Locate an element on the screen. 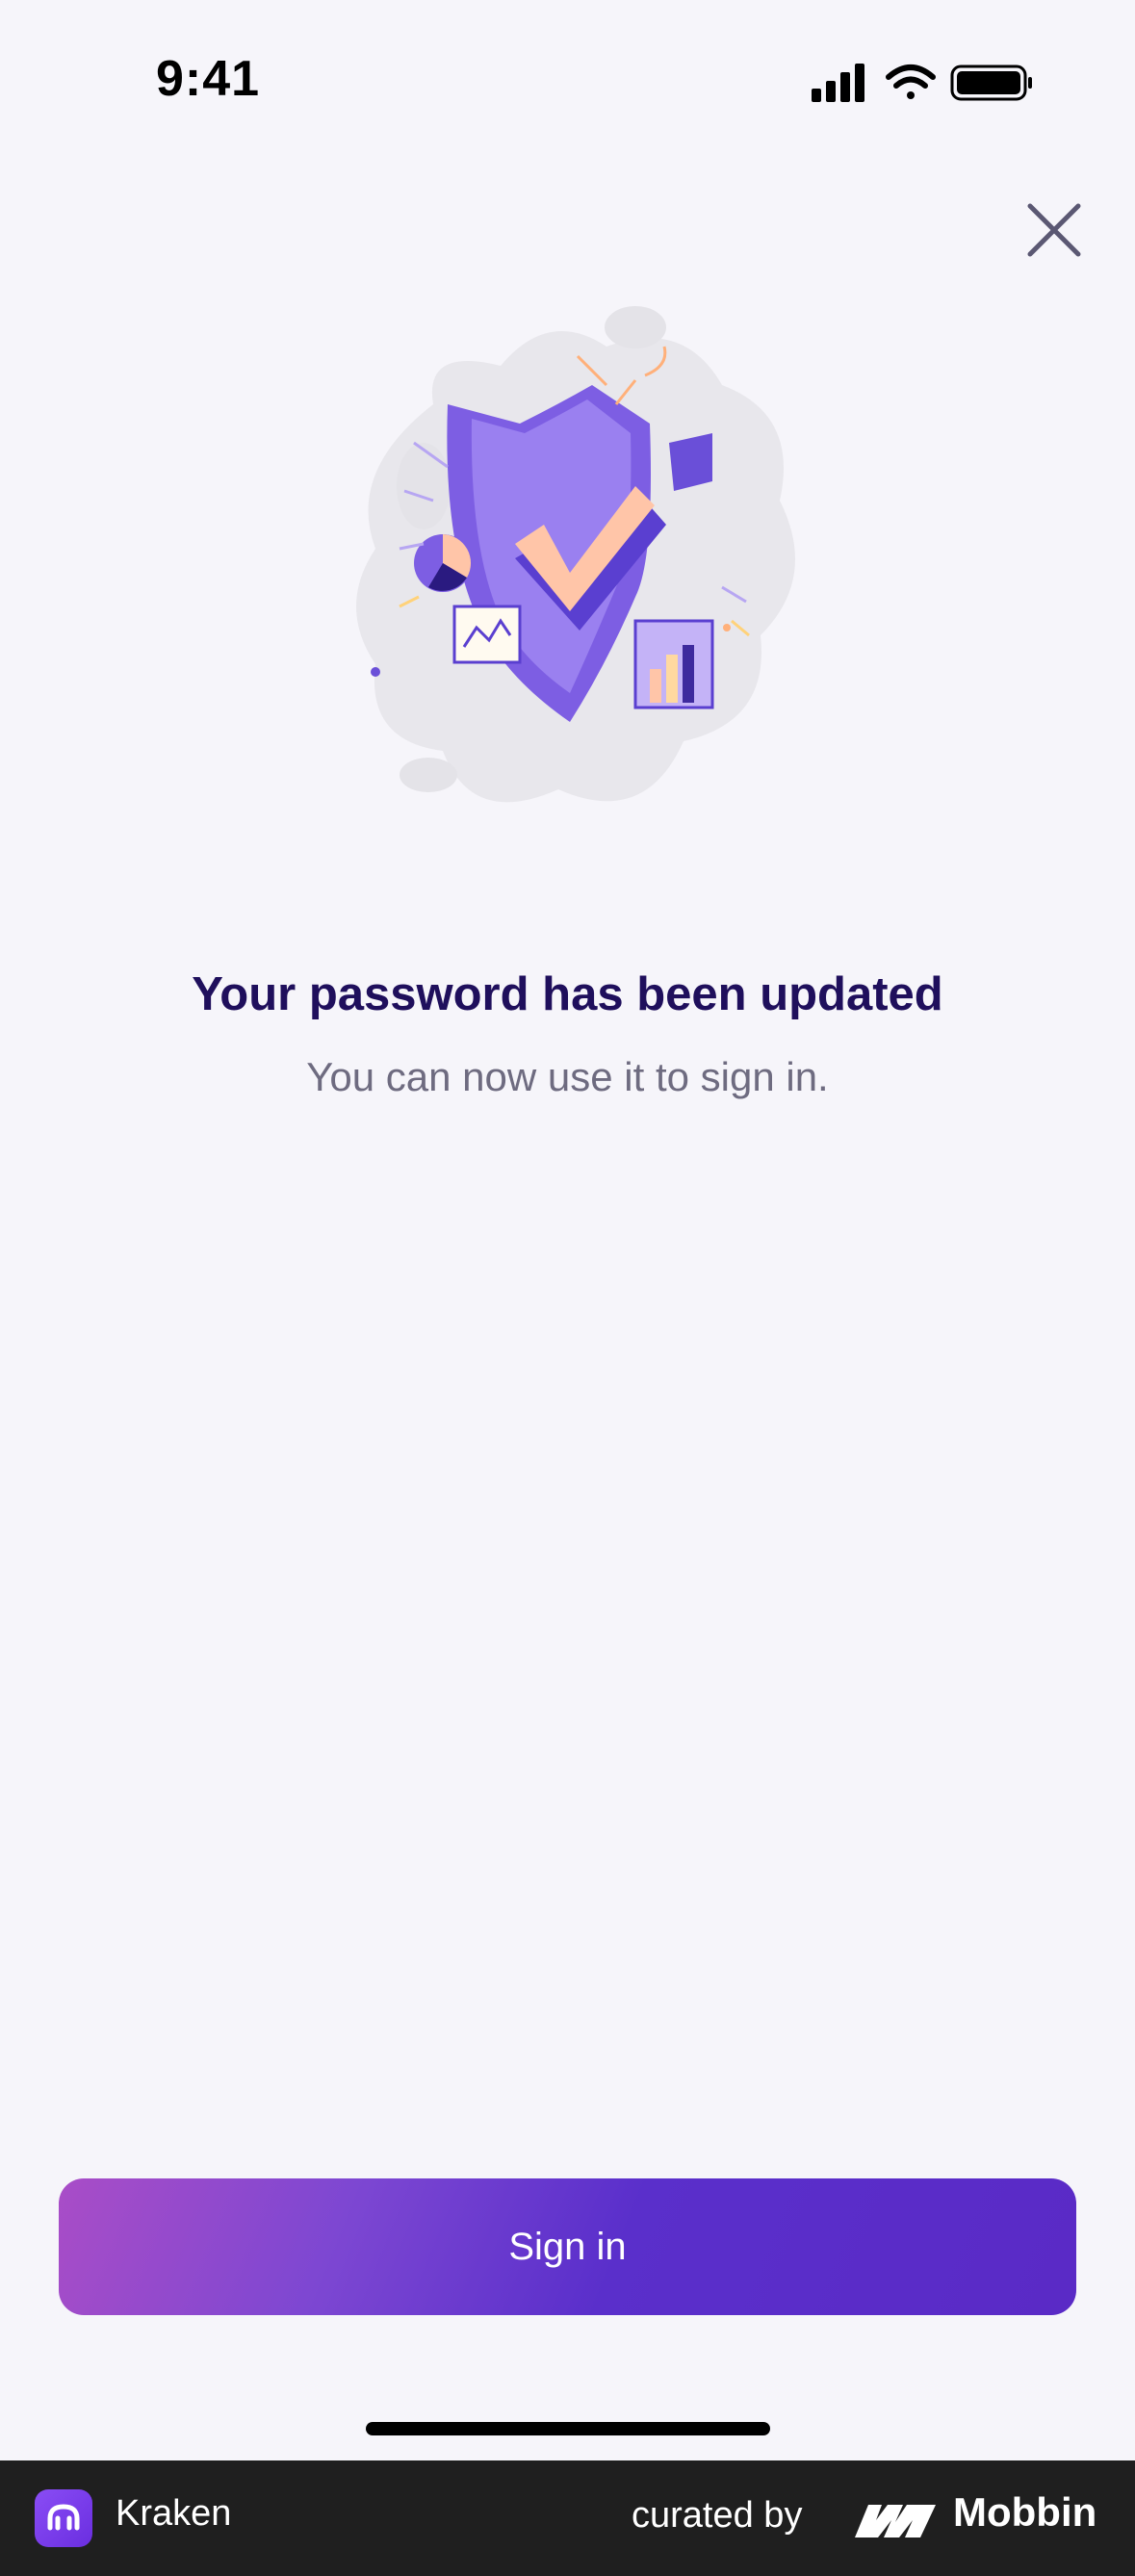  wifi-icon is located at coordinates (911, 81).